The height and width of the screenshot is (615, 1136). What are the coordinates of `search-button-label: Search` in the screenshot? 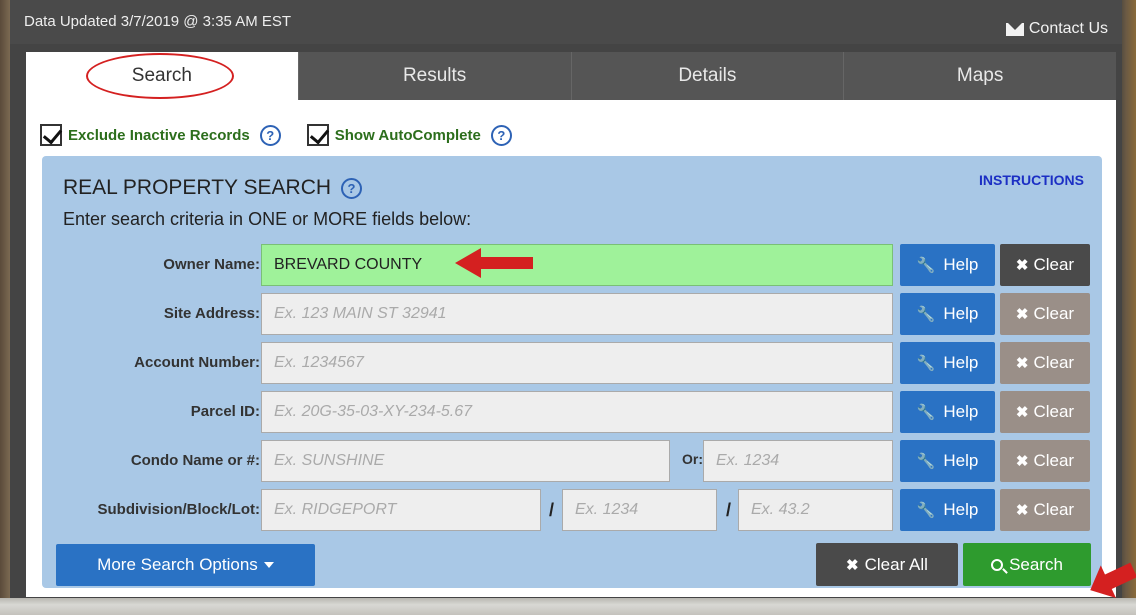 It's located at (1036, 564).